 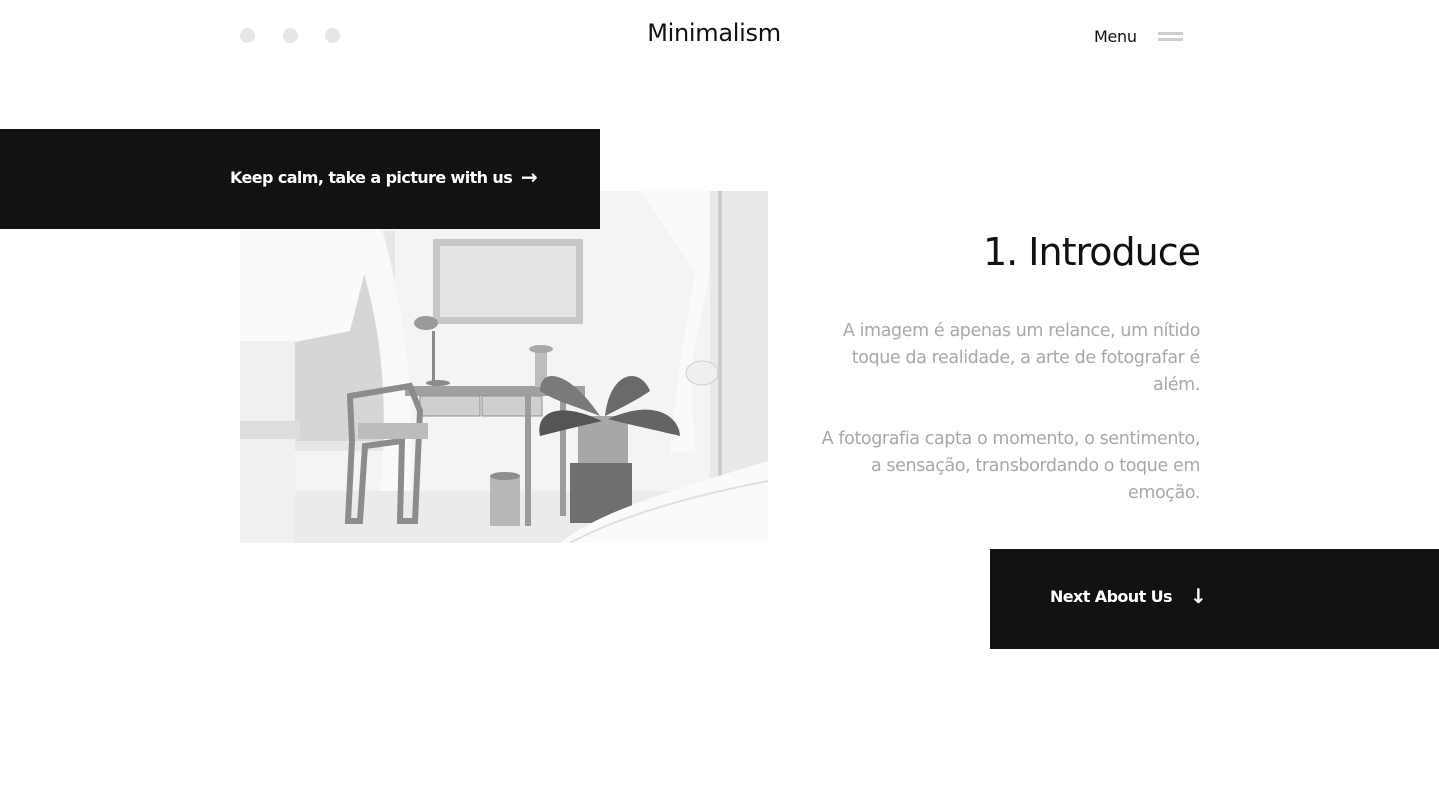 I want to click on site-brand: Minimalism, so click(x=719, y=33).